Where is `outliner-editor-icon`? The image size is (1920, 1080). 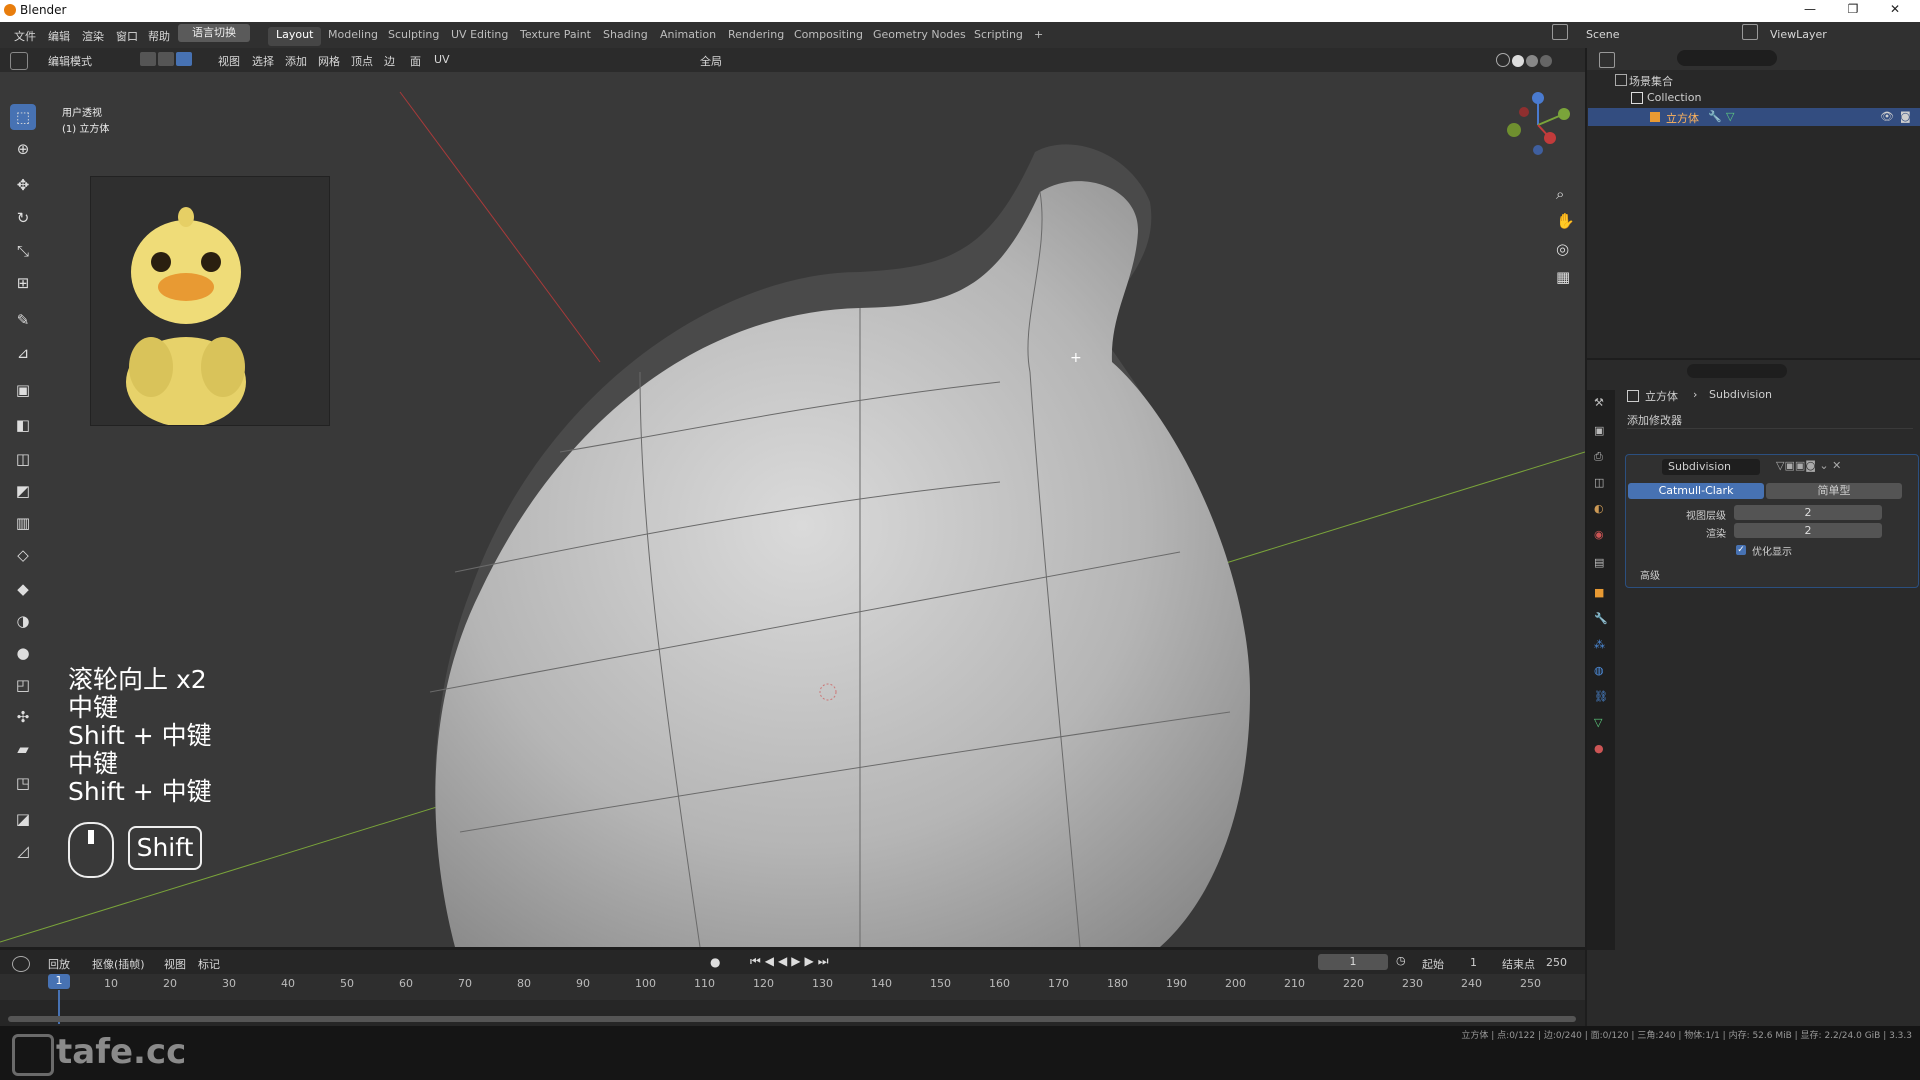
outliner-editor-icon is located at coordinates (1607, 60).